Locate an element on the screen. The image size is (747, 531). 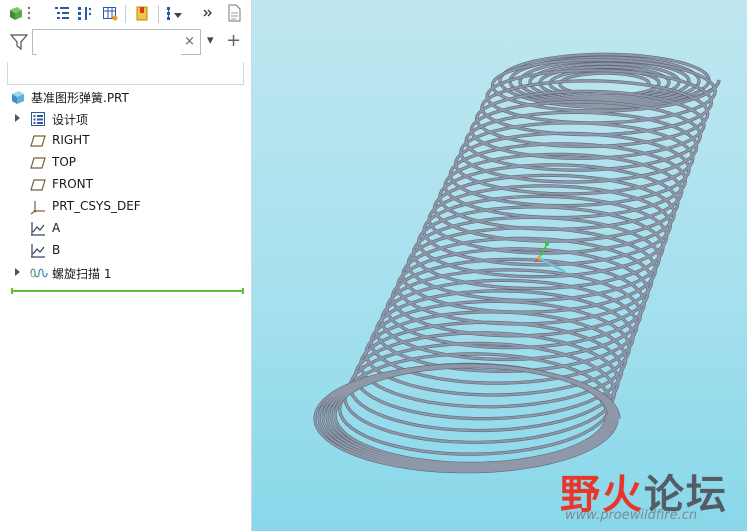
part-icon is located at coordinates (18, 97).